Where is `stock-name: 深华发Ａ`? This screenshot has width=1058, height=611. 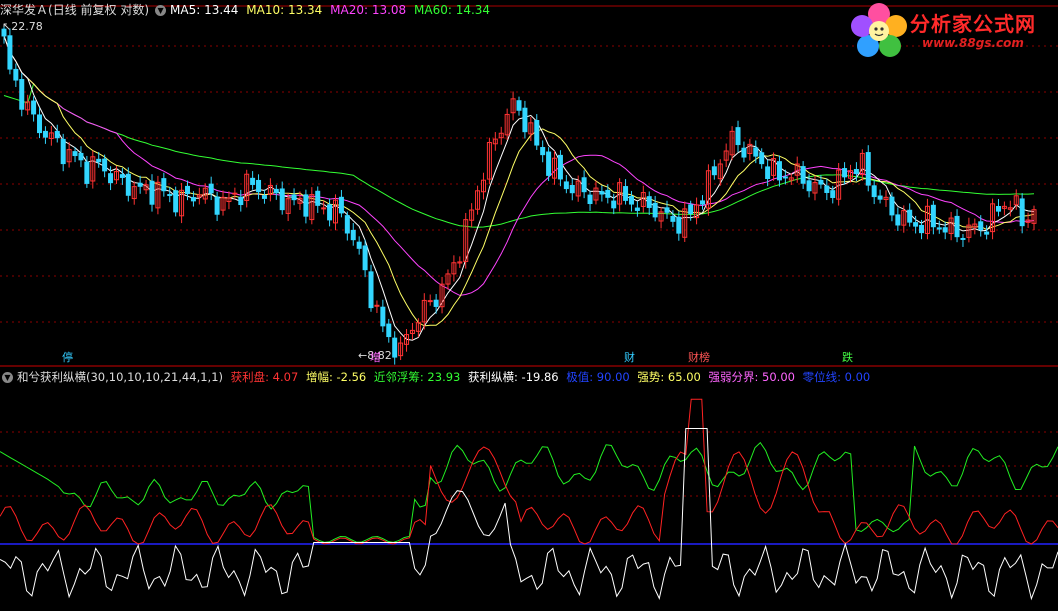
stock-name: 深华发Ａ is located at coordinates (24, 10).